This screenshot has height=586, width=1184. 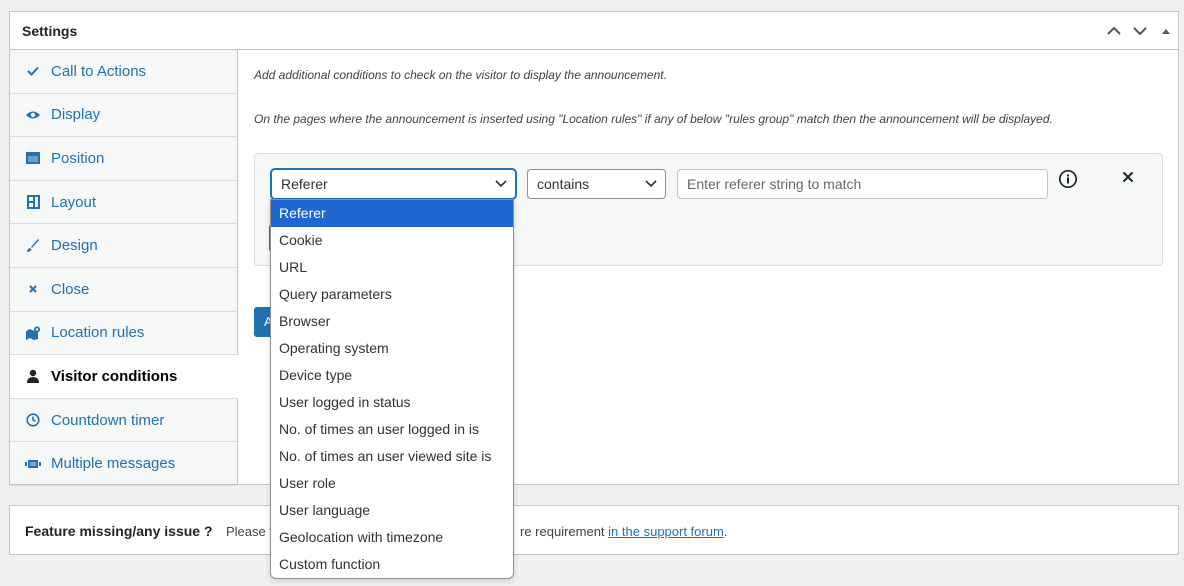 I want to click on tab-layout: Layout, so click(x=123, y=203).